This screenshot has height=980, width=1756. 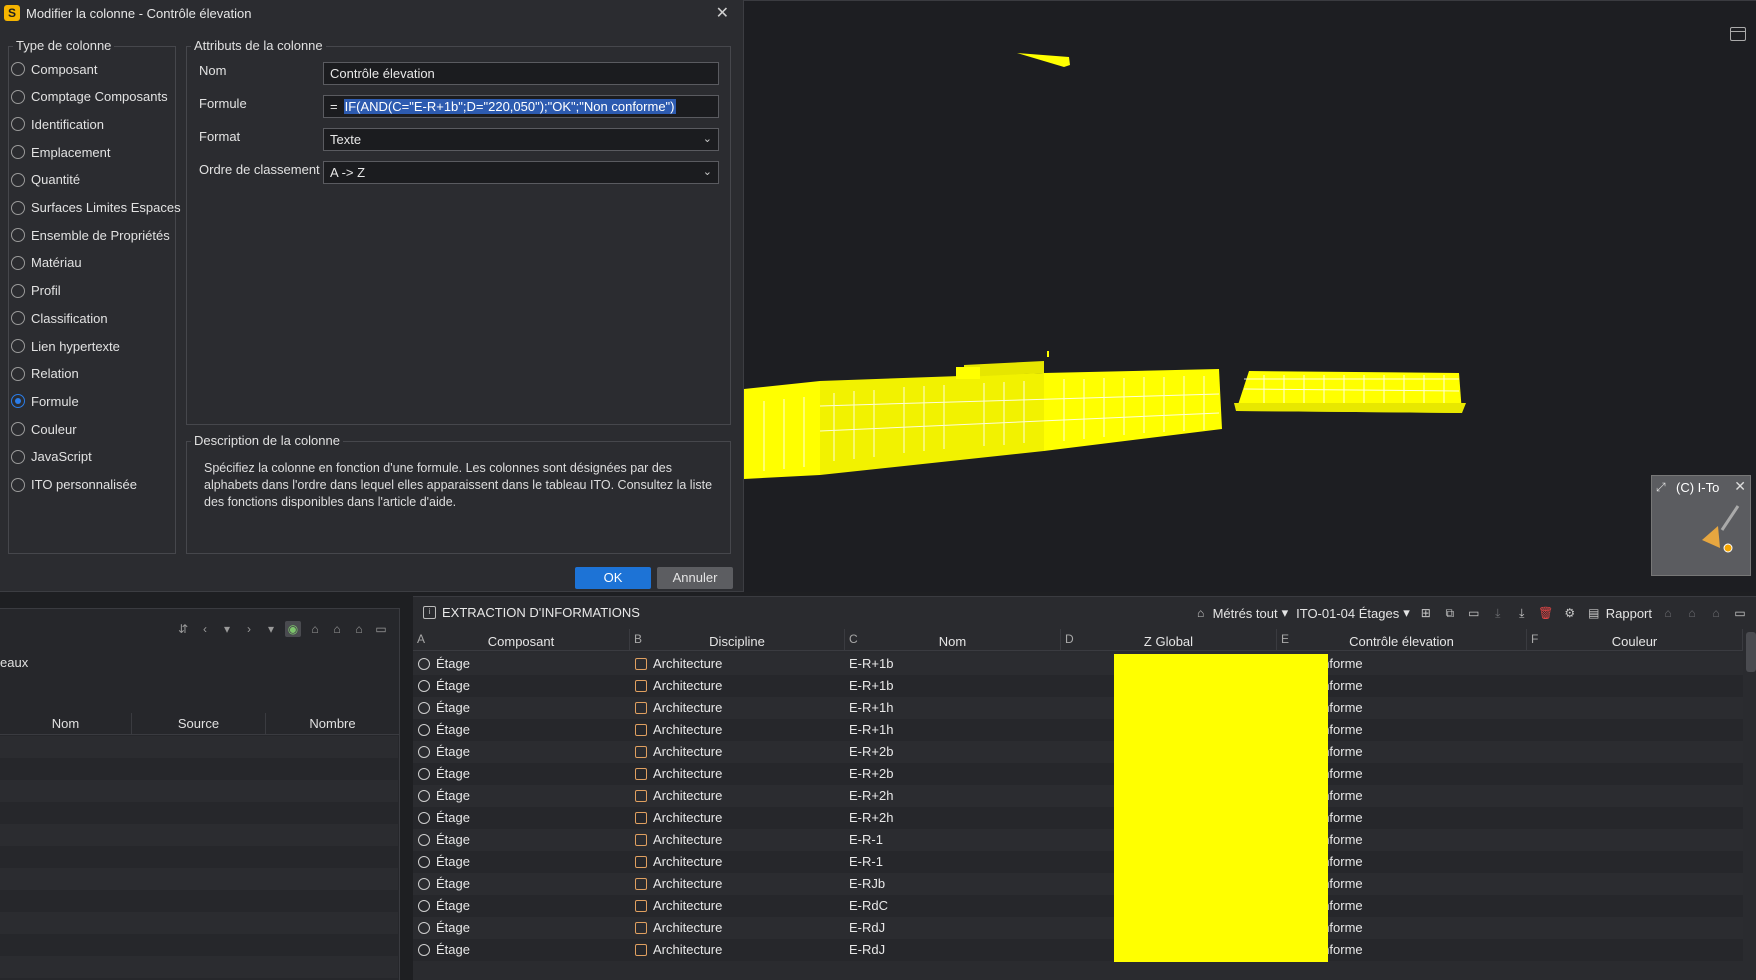 What do you see at coordinates (44, 429) in the screenshot?
I see `column-type-option: Couleur` at bounding box center [44, 429].